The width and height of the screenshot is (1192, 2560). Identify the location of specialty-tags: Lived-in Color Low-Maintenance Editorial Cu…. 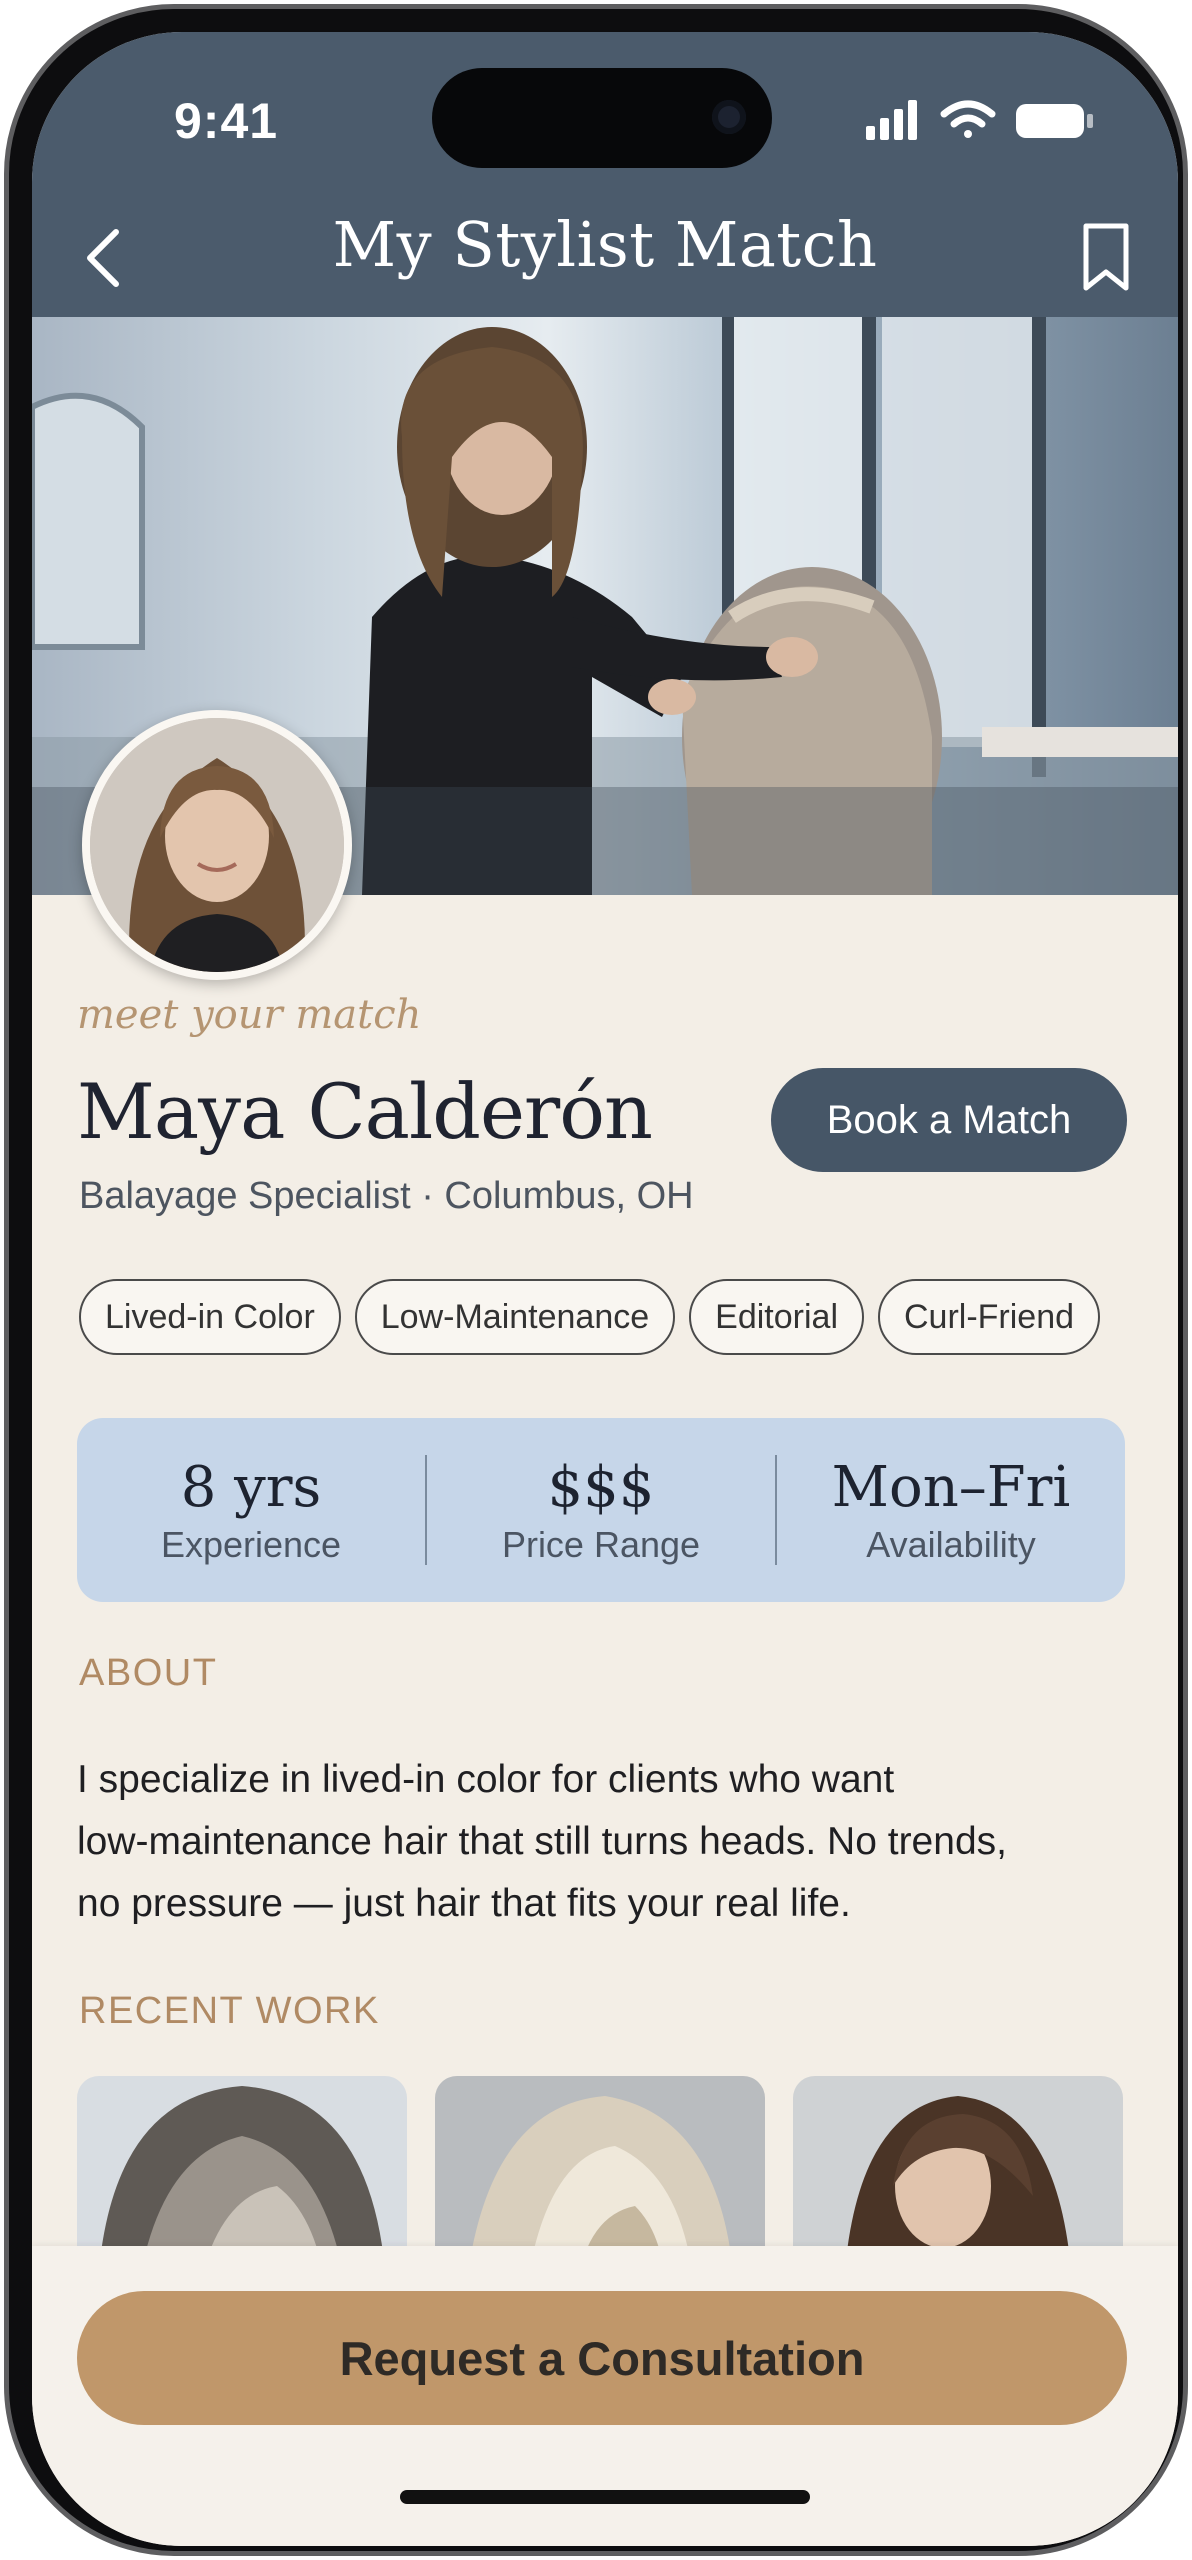
(628, 1319).